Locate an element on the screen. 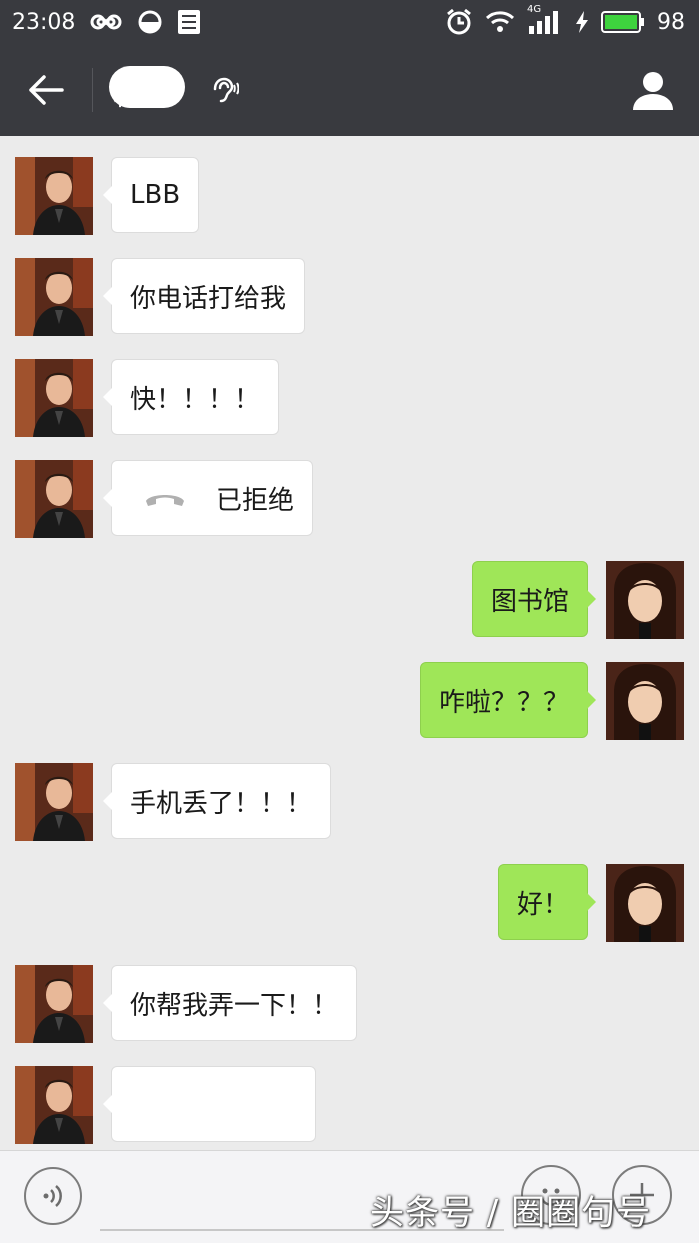  message-row: 图书馆 is located at coordinates (349, 589).